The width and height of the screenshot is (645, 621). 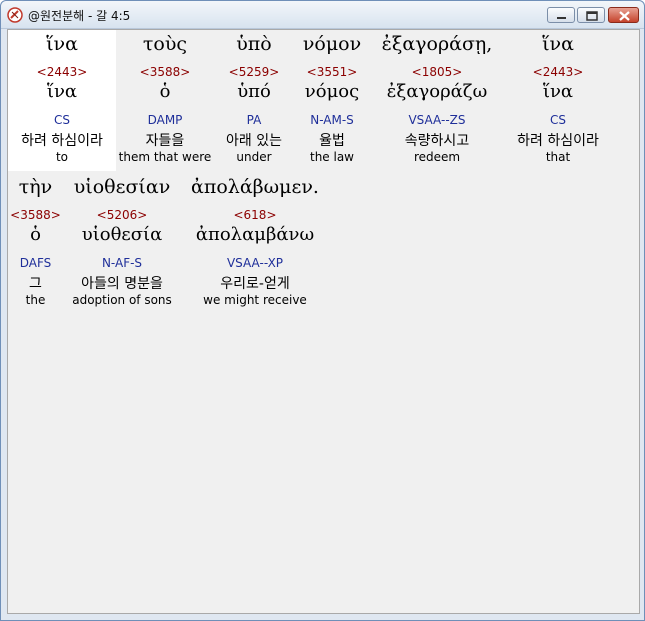 I want to click on word-cell: τοὺς <3588> ὁ DAMP 자들을 them that were, so click(x=165, y=100).